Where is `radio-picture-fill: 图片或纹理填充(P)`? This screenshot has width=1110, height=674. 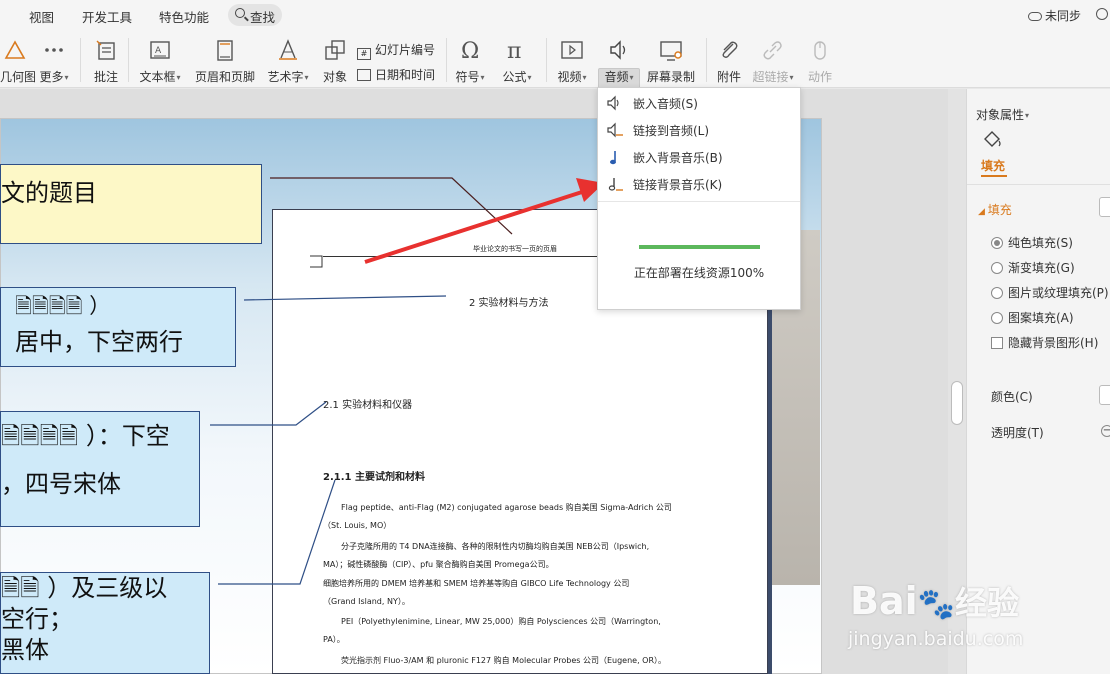 radio-picture-fill: 图片或纹理填充(P) is located at coordinates (1050, 292).